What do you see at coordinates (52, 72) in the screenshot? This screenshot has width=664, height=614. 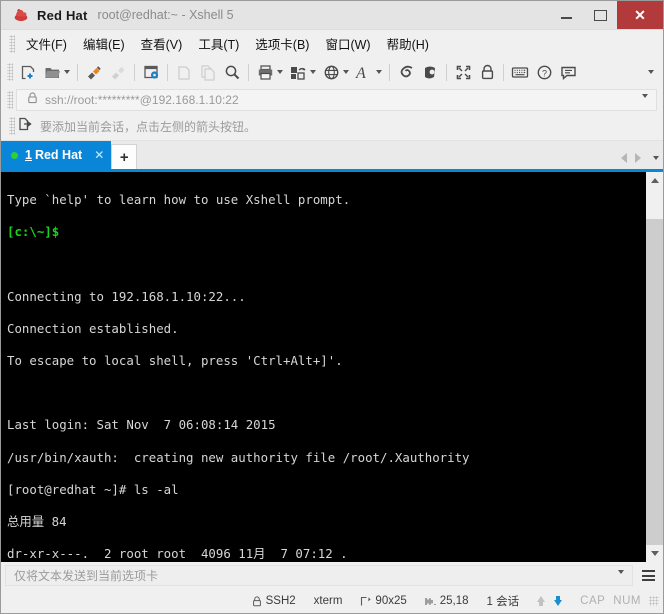 I see `open-folder-icon` at bounding box center [52, 72].